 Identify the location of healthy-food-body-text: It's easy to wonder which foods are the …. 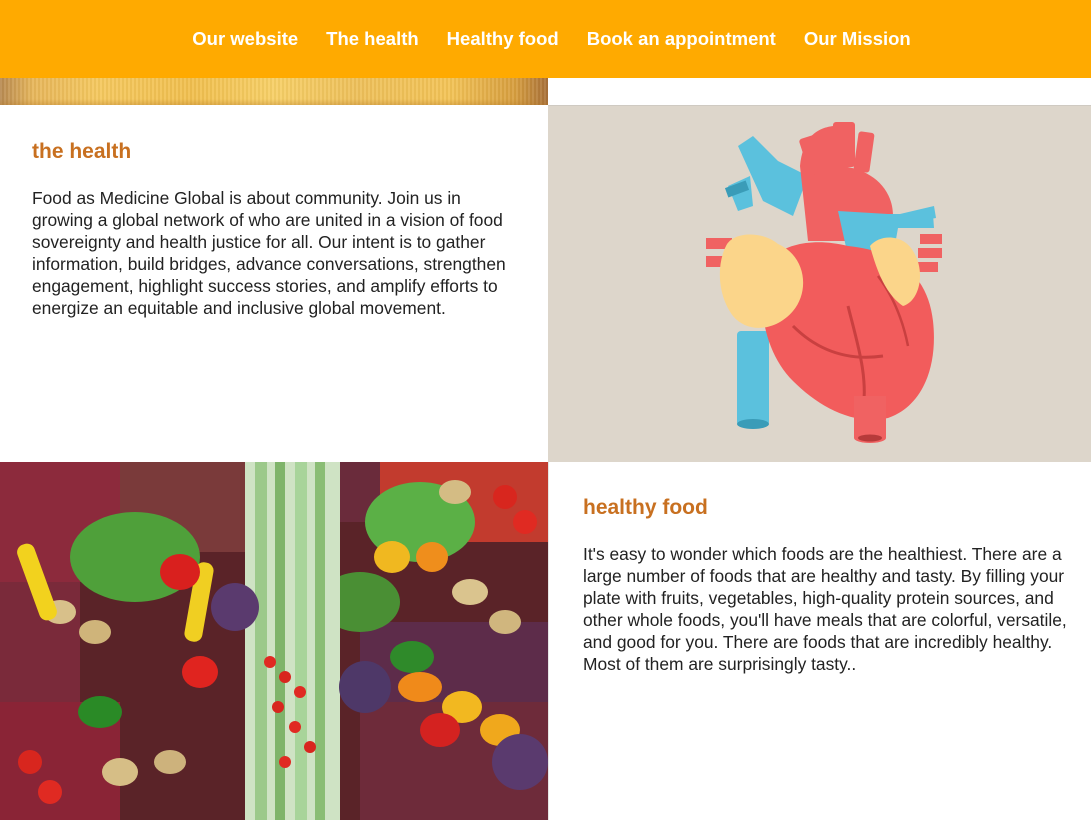
(825, 609).